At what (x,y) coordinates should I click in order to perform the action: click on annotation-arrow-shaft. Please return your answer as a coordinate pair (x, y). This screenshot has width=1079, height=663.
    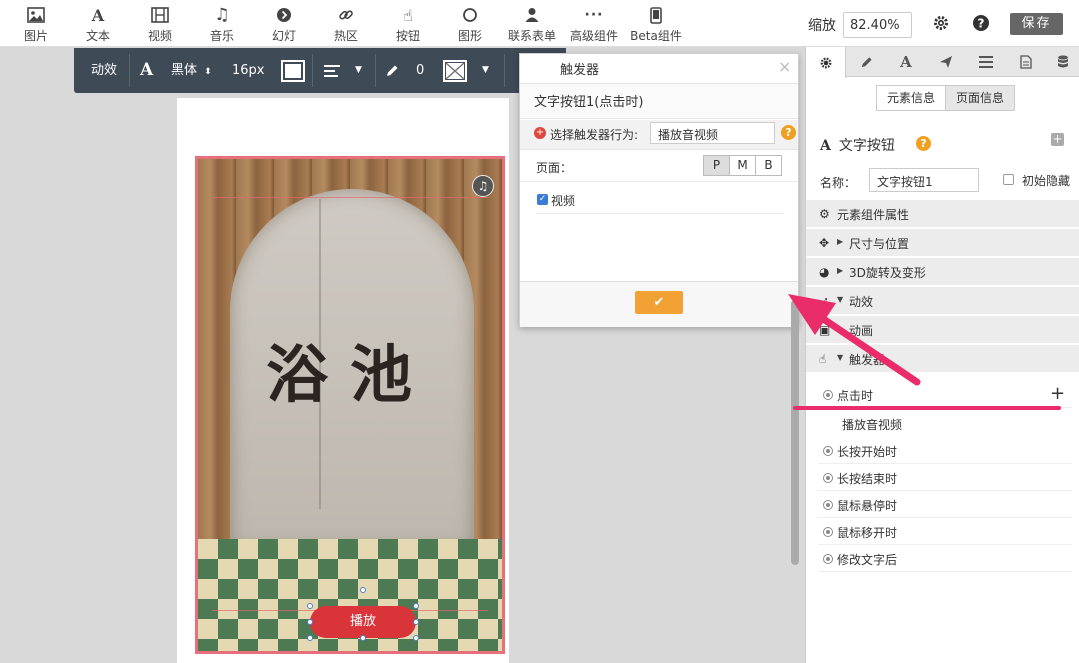
    Looking at the image, I should click on (869, 350).